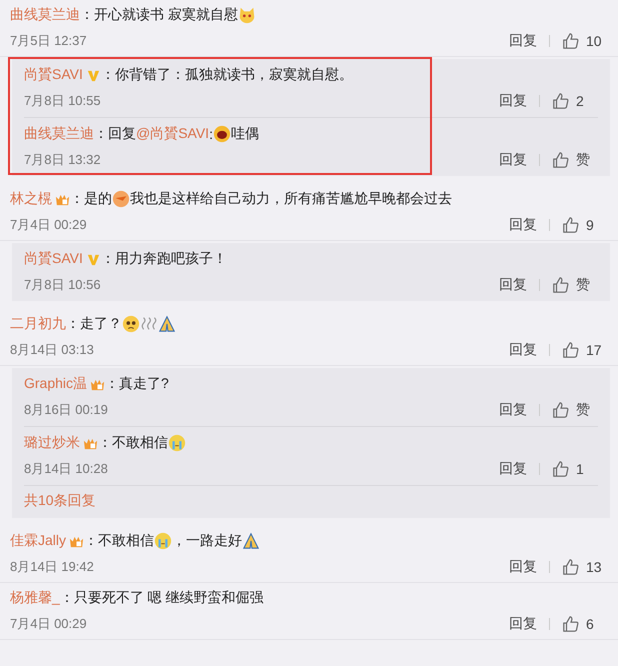  I want to click on comment-text: ：开心就读书 寂寞就自慰, so click(159, 15).